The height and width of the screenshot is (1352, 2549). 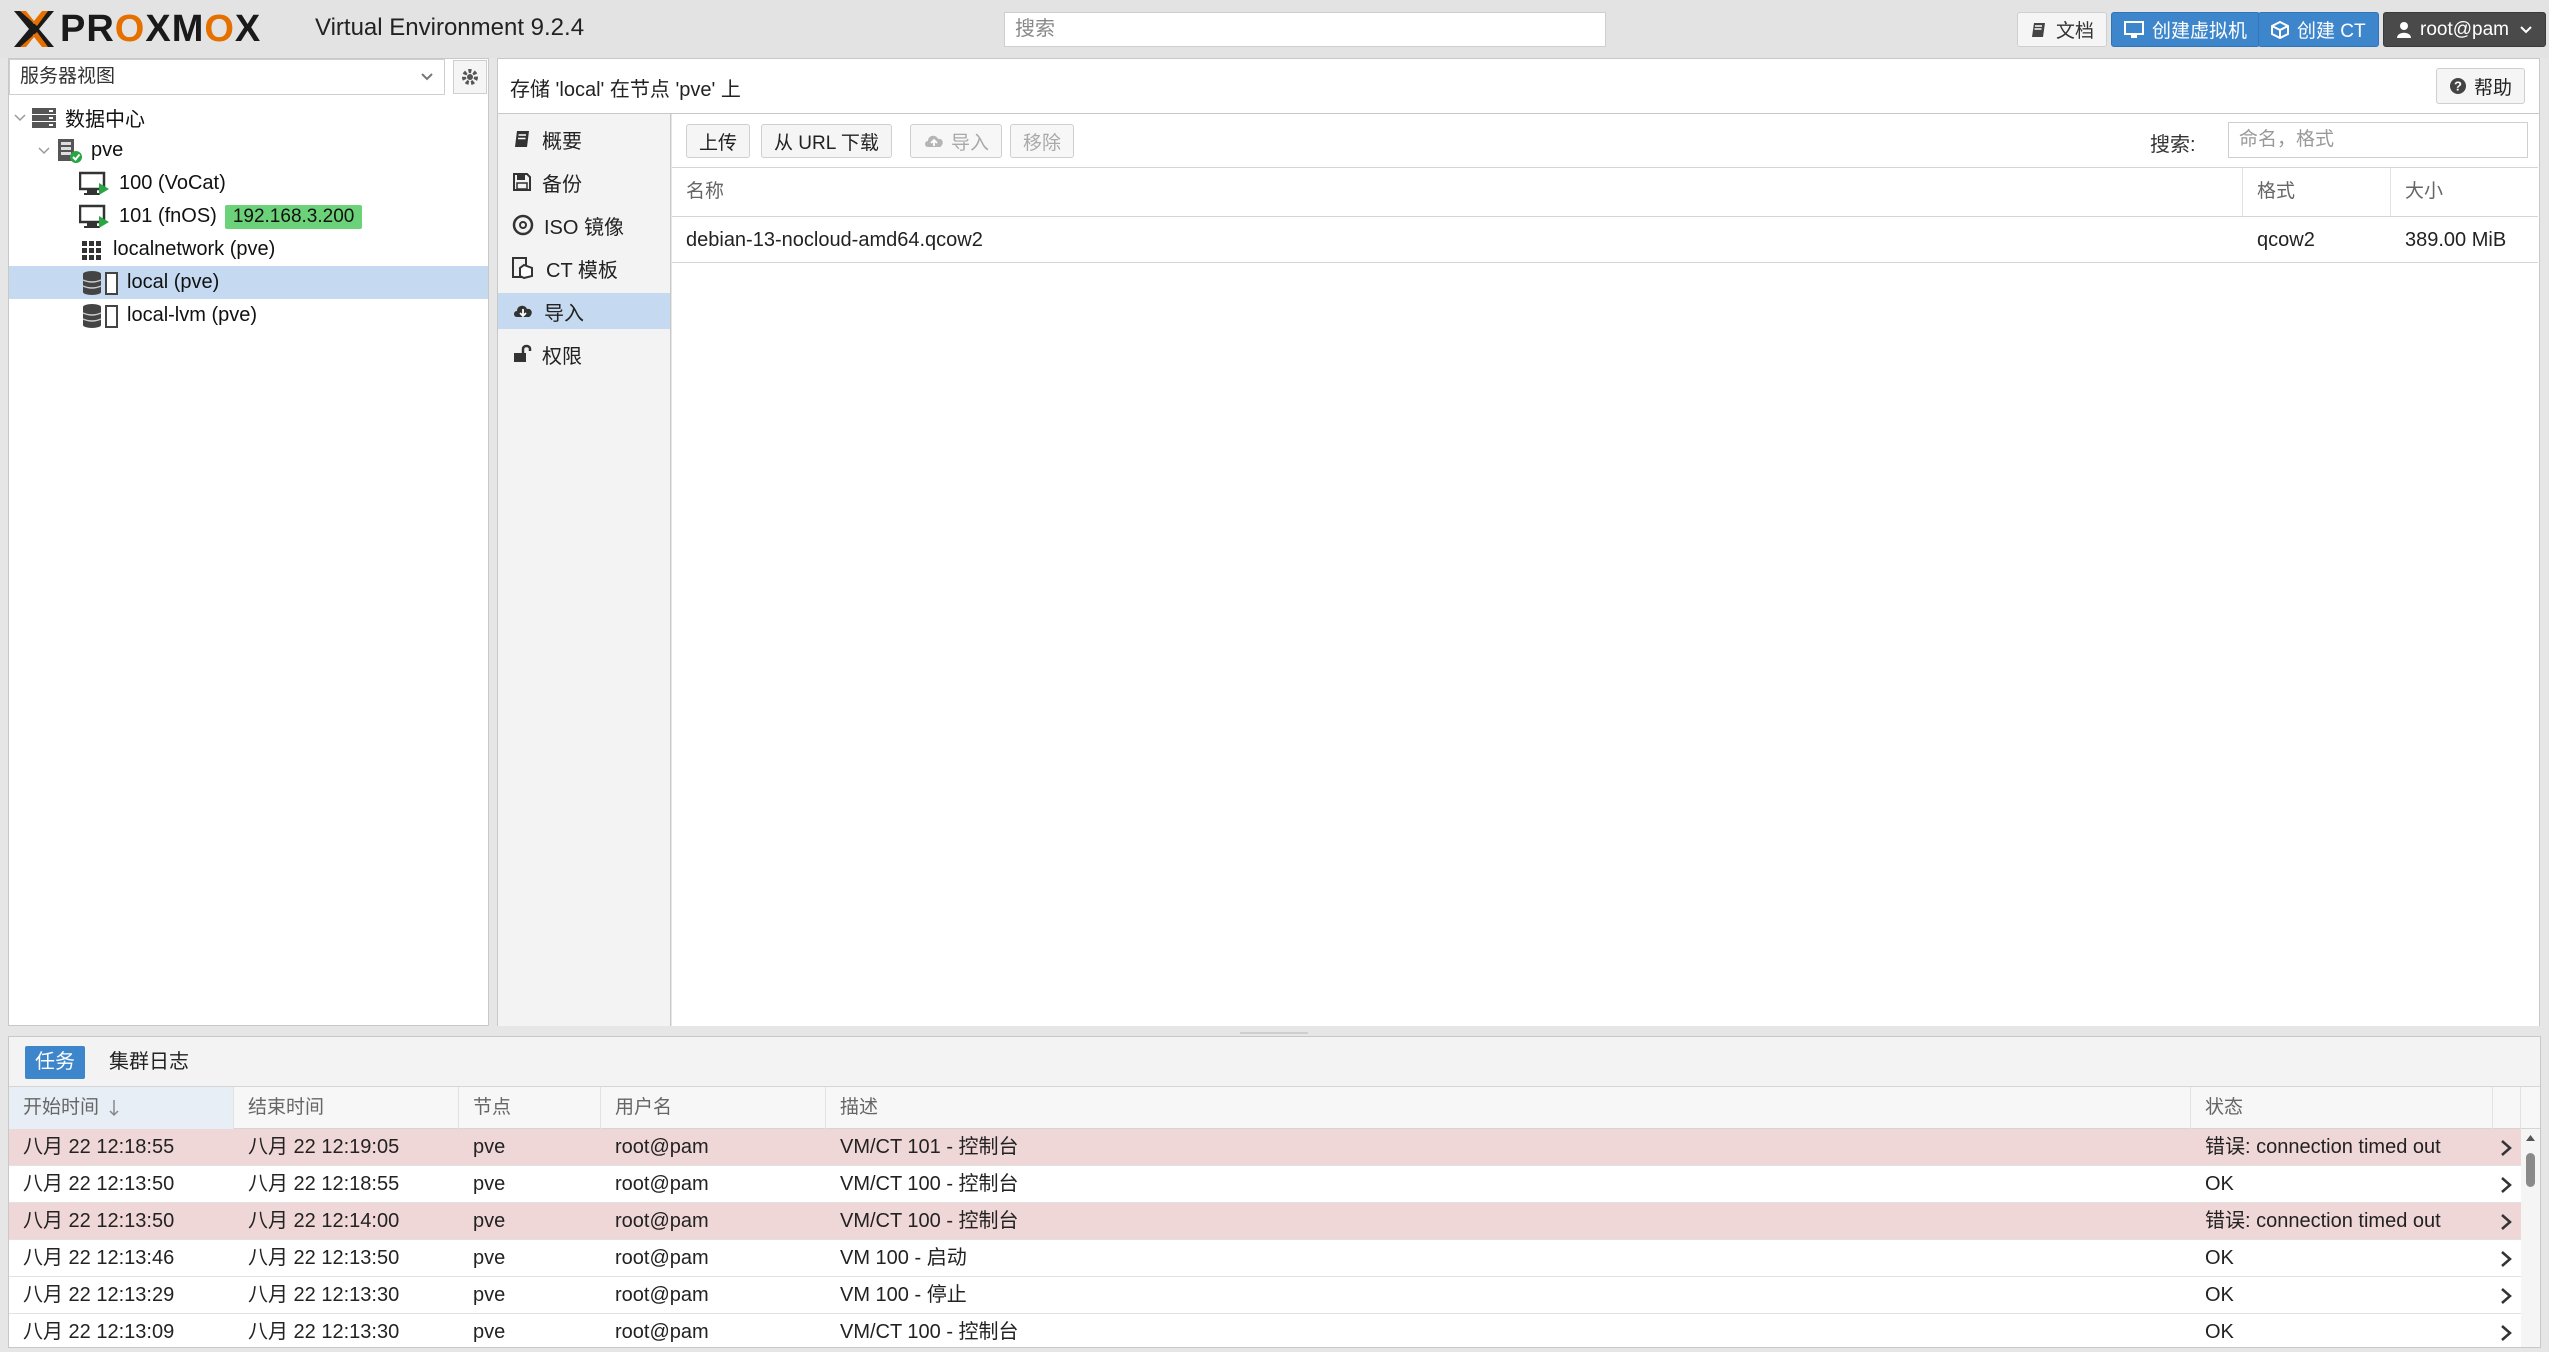 I want to click on view-selector-value: 服务器视图, so click(x=68, y=76).